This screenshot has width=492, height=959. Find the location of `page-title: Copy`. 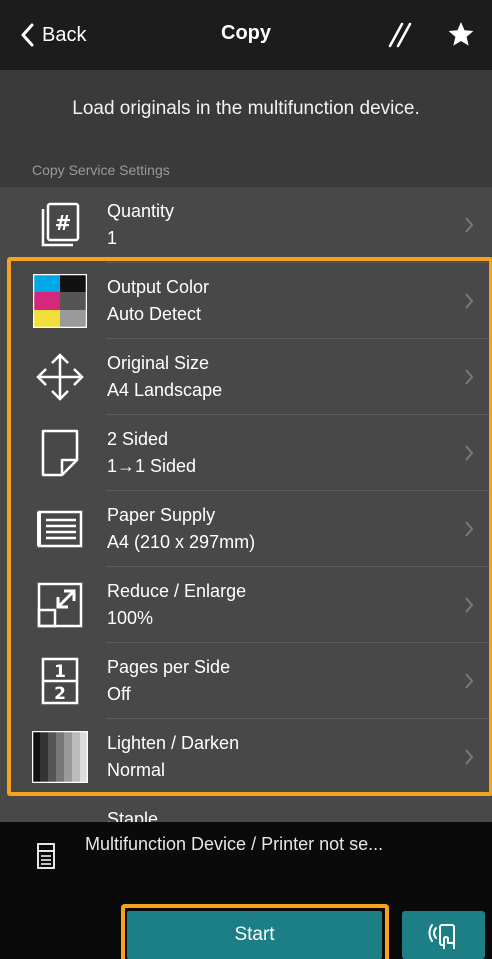

page-title: Copy is located at coordinates (246, 33).